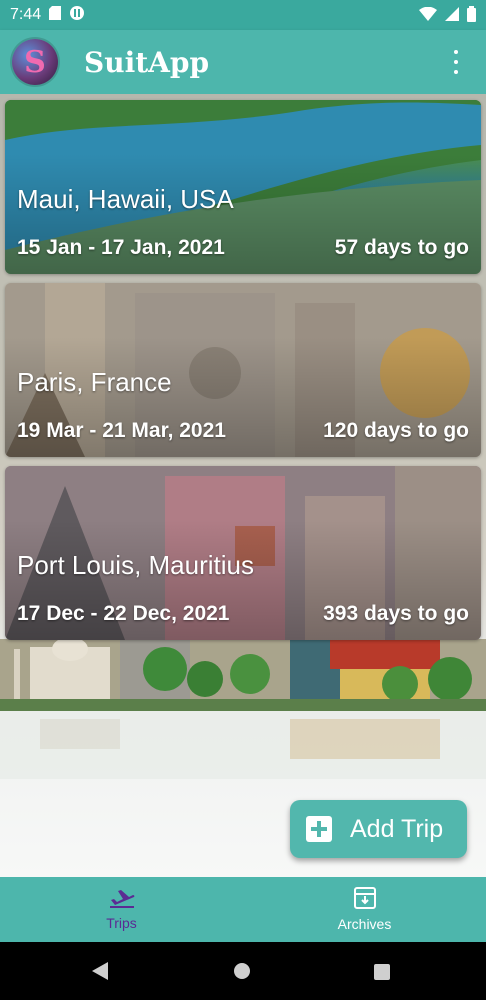  Describe the element at coordinates (121, 247) in the screenshot. I see `trip-dates: 15 Jan - 17 Jan, 2021` at that location.